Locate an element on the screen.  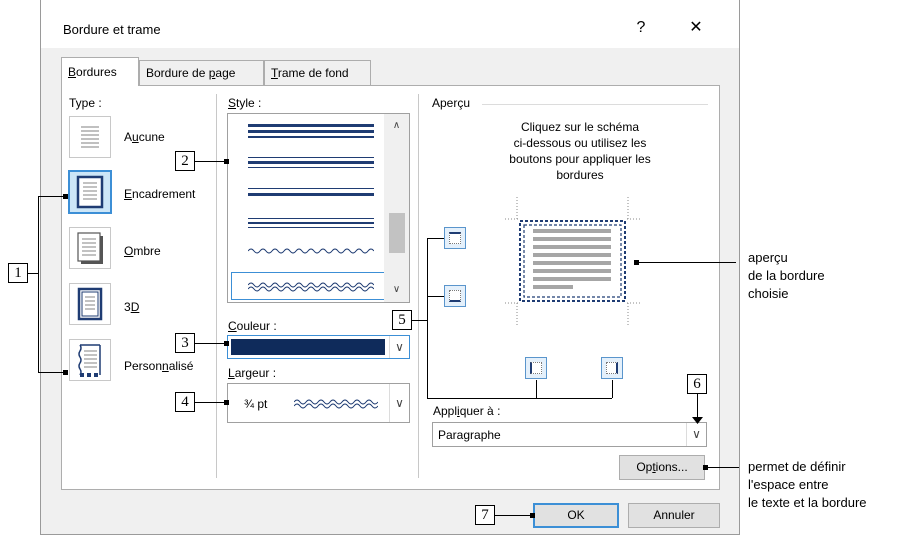
color-select: ∨ is located at coordinates (318, 347).